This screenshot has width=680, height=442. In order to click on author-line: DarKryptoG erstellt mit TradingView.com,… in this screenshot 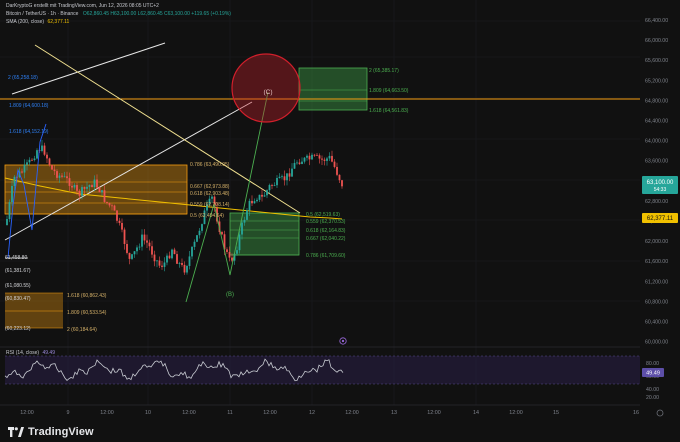, I will do `click(82, 6)`.